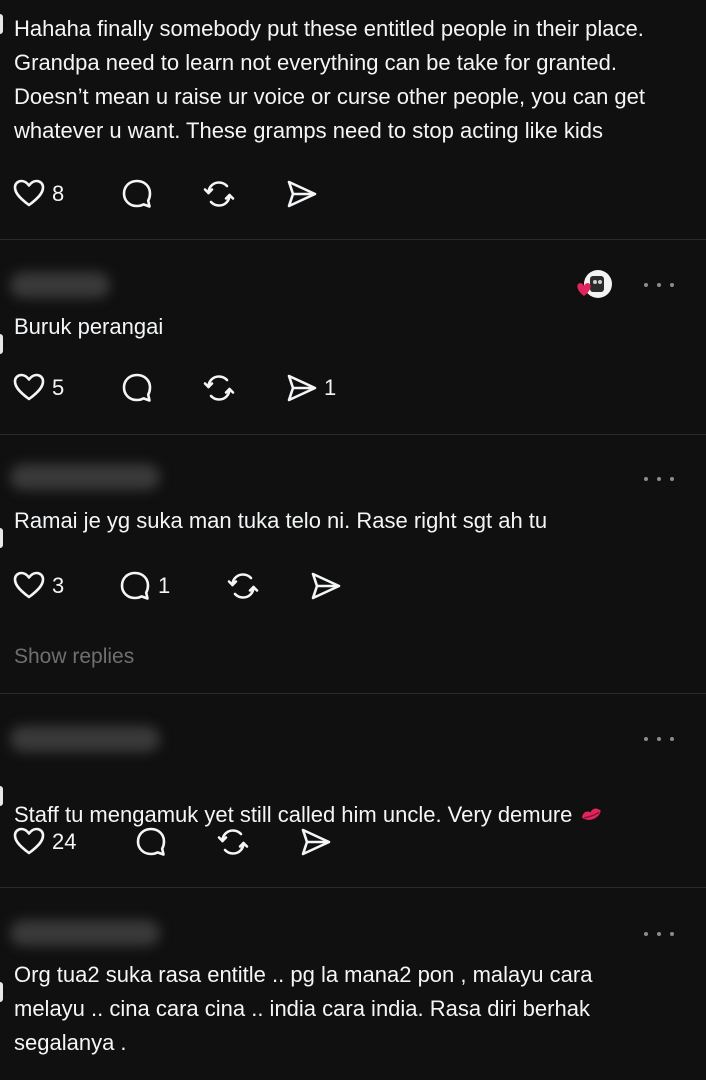 The image size is (706, 1080). I want to click on reply-count: 1, so click(164, 585).